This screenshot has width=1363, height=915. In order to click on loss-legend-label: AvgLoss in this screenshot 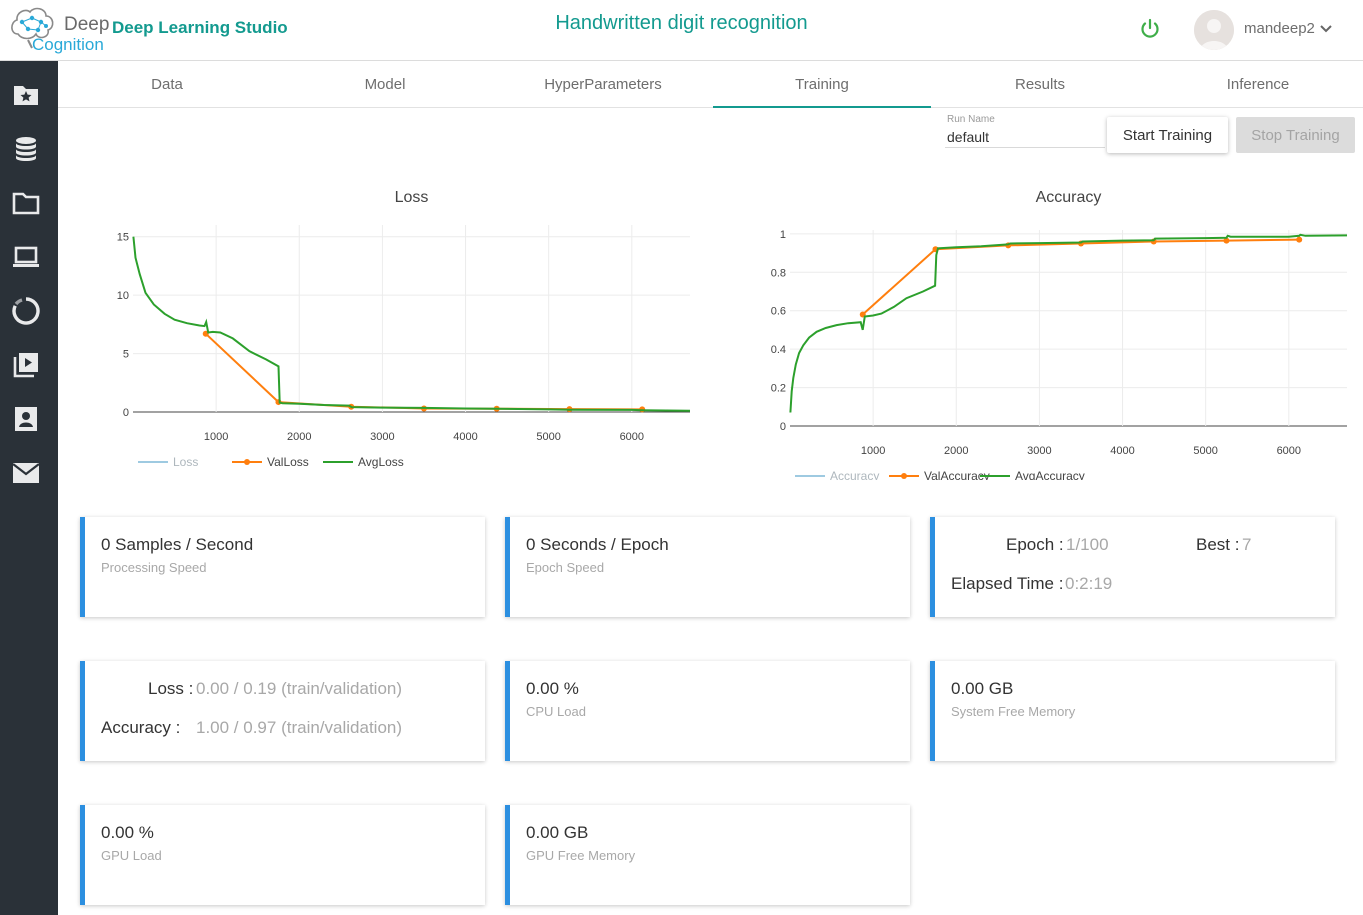, I will do `click(381, 462)`.